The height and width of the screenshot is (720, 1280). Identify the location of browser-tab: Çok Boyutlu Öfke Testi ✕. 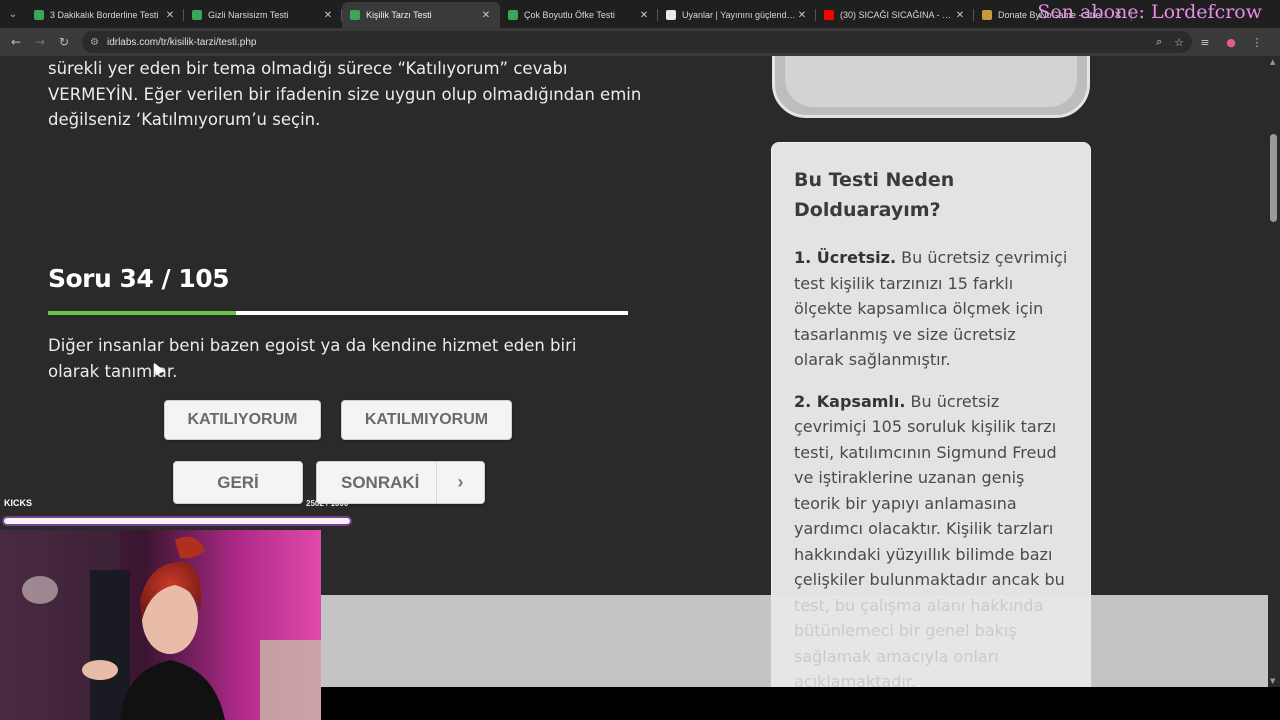
(579, 15).